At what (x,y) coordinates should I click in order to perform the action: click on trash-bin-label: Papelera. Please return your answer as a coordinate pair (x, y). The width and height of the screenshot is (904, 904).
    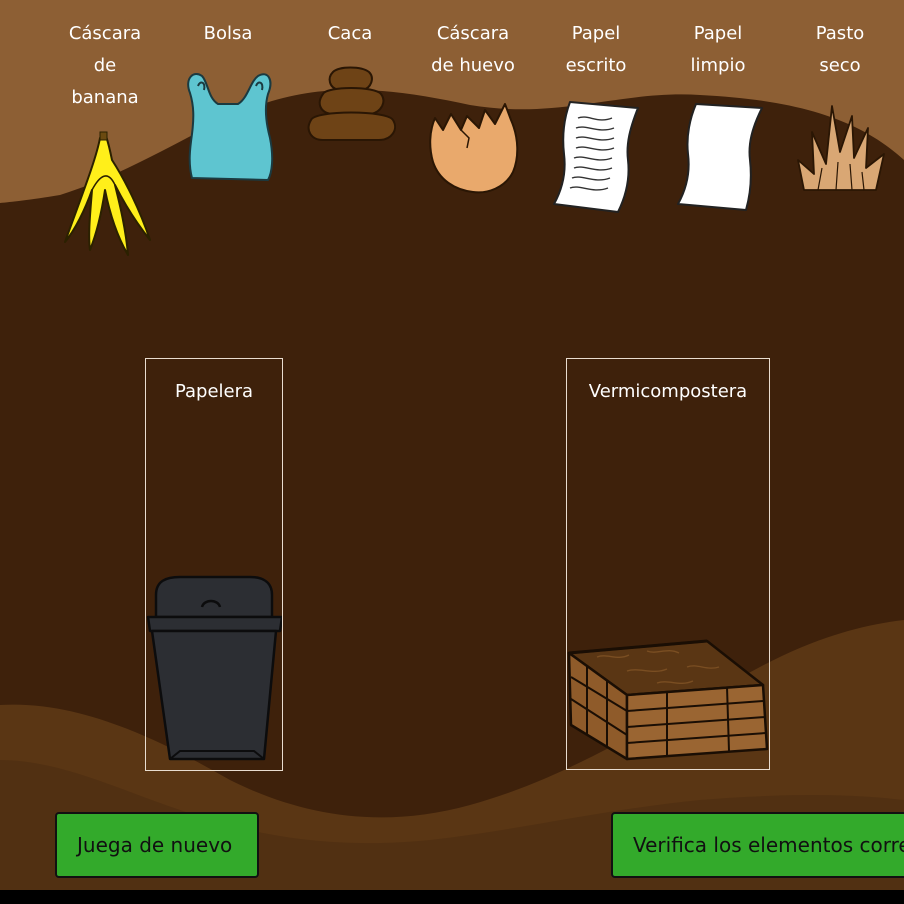
    Looking at the image, I should click on (214, 391).